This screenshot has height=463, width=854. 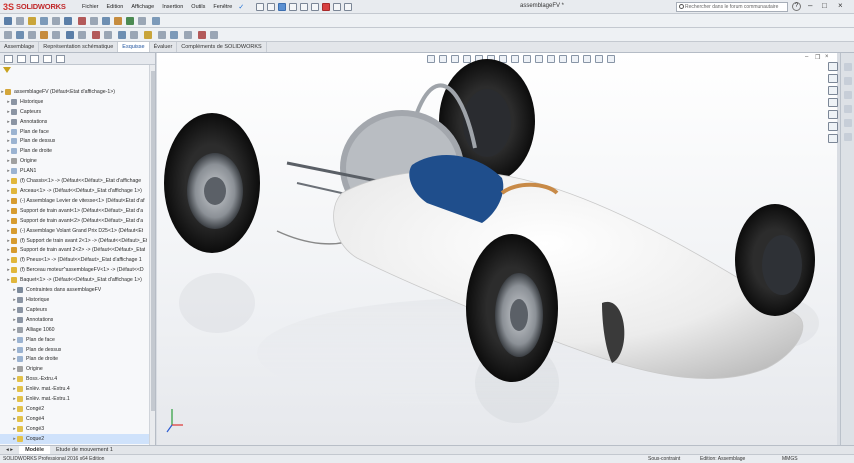 What do you see at coordinates (142, 7) in the screenshot?
I see `menu-affichage: Affichage` at bounding box center [142, 7].